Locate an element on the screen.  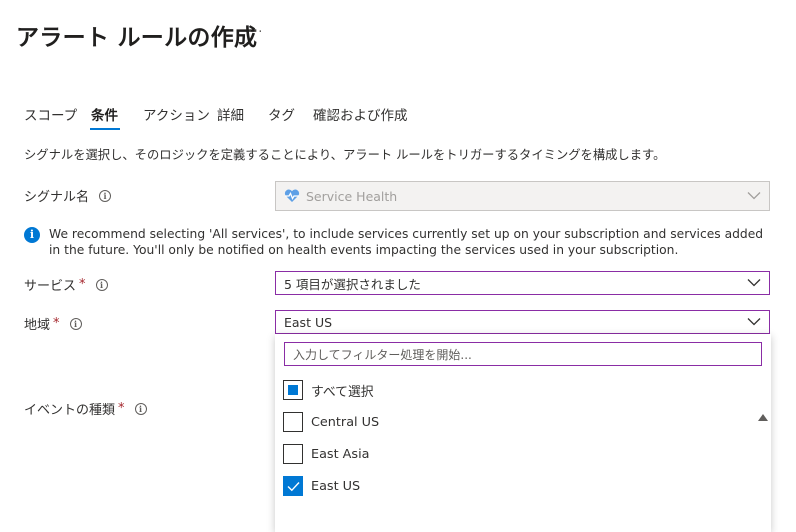
scroll-up-arrow-icon is located at coordinates (763, 417).